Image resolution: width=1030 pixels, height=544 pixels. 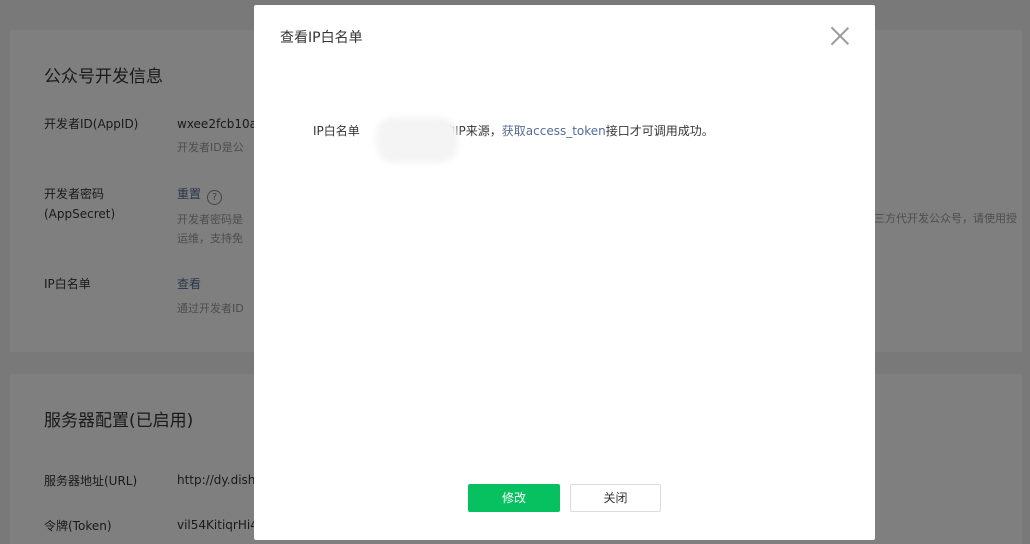 What do you see at coordinates (514, 498) in the screenshot?
I see `modify-button: 修改` at bounding box center [514, 498].